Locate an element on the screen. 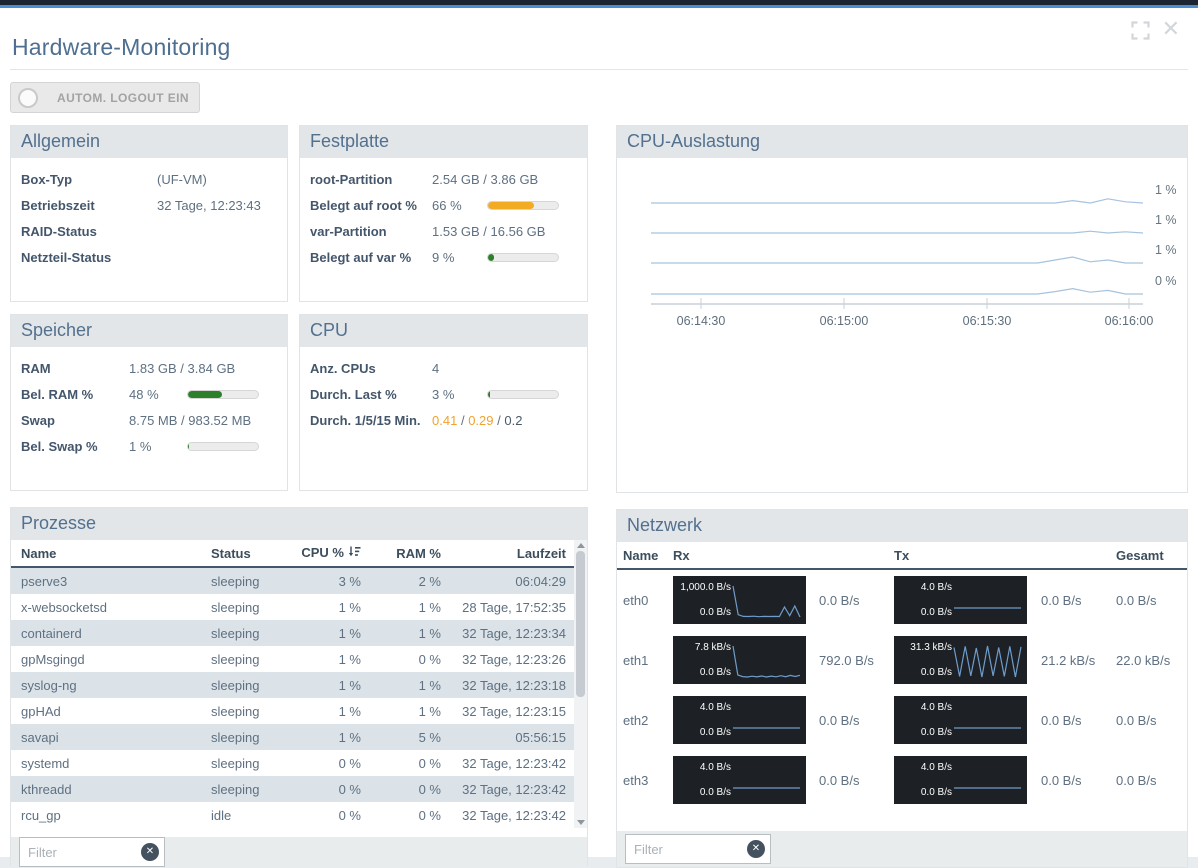 The width and height of the screenshot is (1198, 868). ram-usage-meter is located at coordinates (223, 394).